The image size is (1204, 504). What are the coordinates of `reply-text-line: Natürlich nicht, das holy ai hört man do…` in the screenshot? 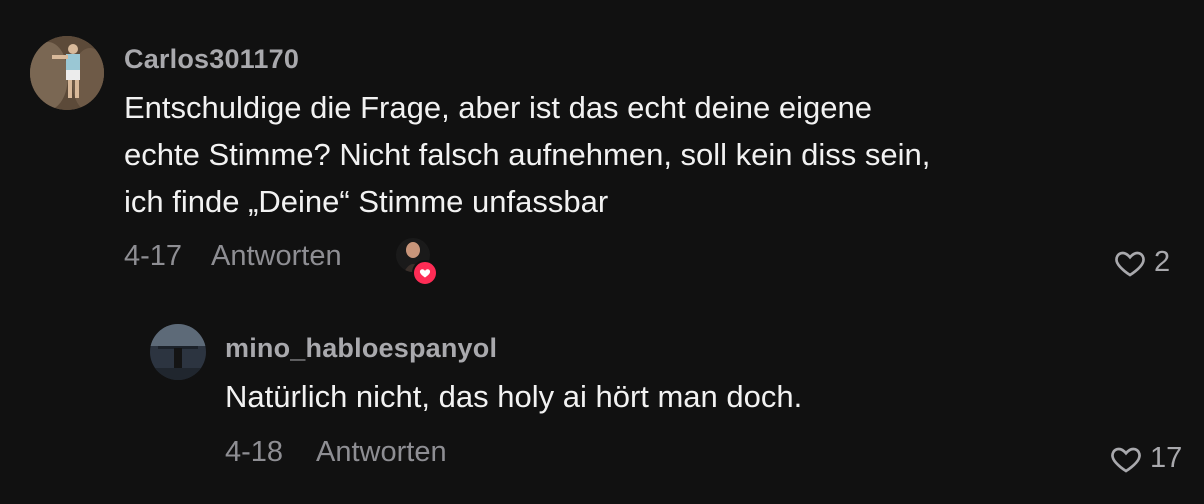 It's located at (514, 396).